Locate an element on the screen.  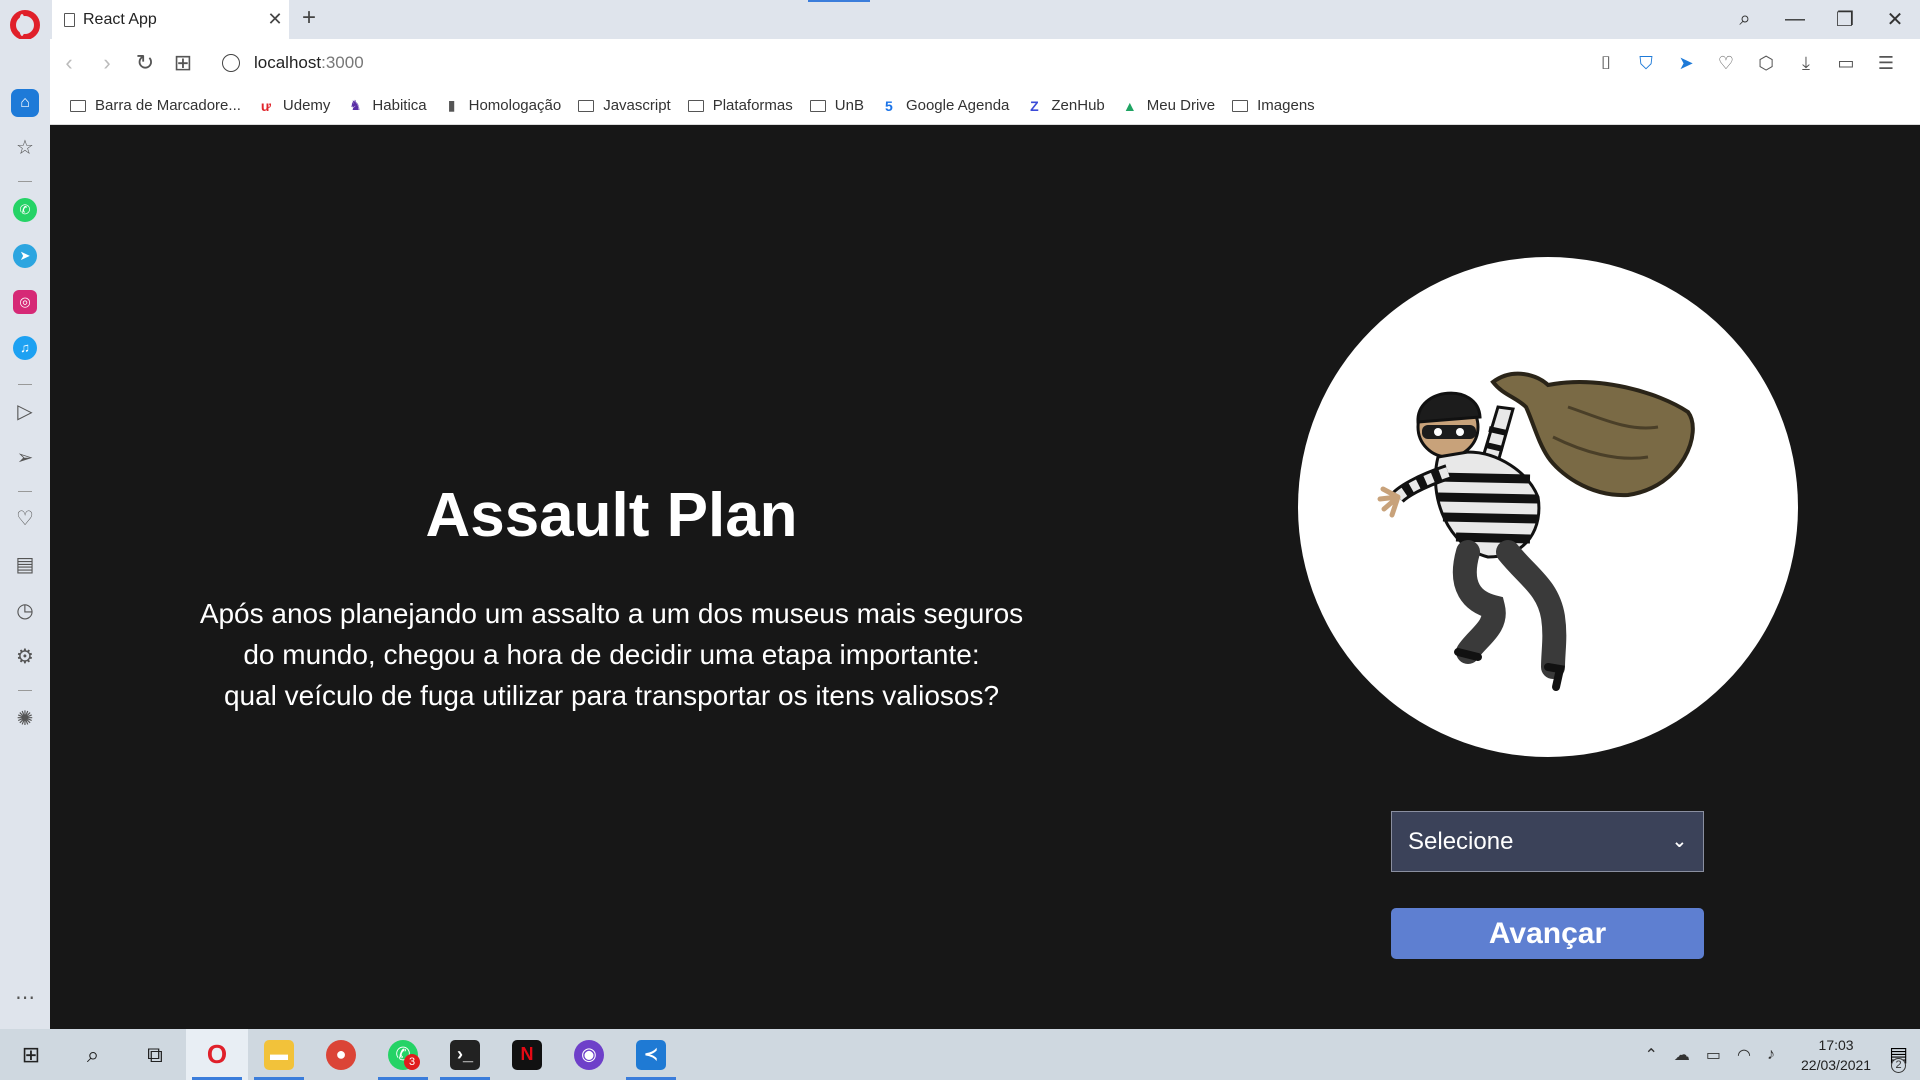
twitter-icon: ♫ is located at coordinates (25, 348).